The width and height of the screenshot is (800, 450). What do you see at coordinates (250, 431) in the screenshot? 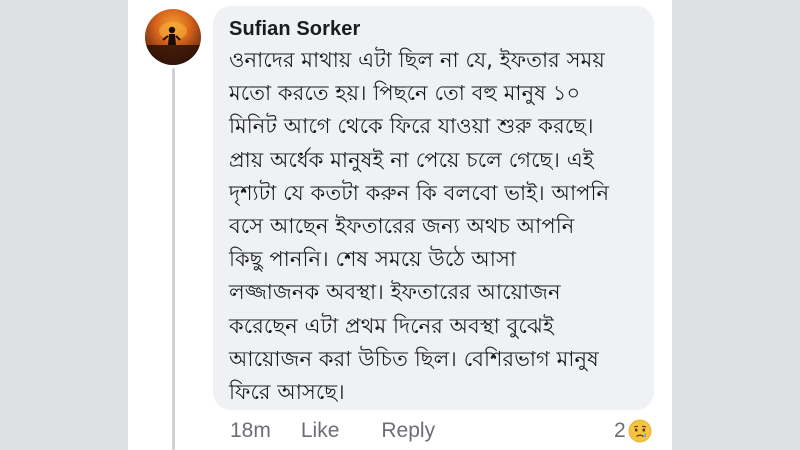
I see `timestamp: 18m` at bounding box center [250, 431].